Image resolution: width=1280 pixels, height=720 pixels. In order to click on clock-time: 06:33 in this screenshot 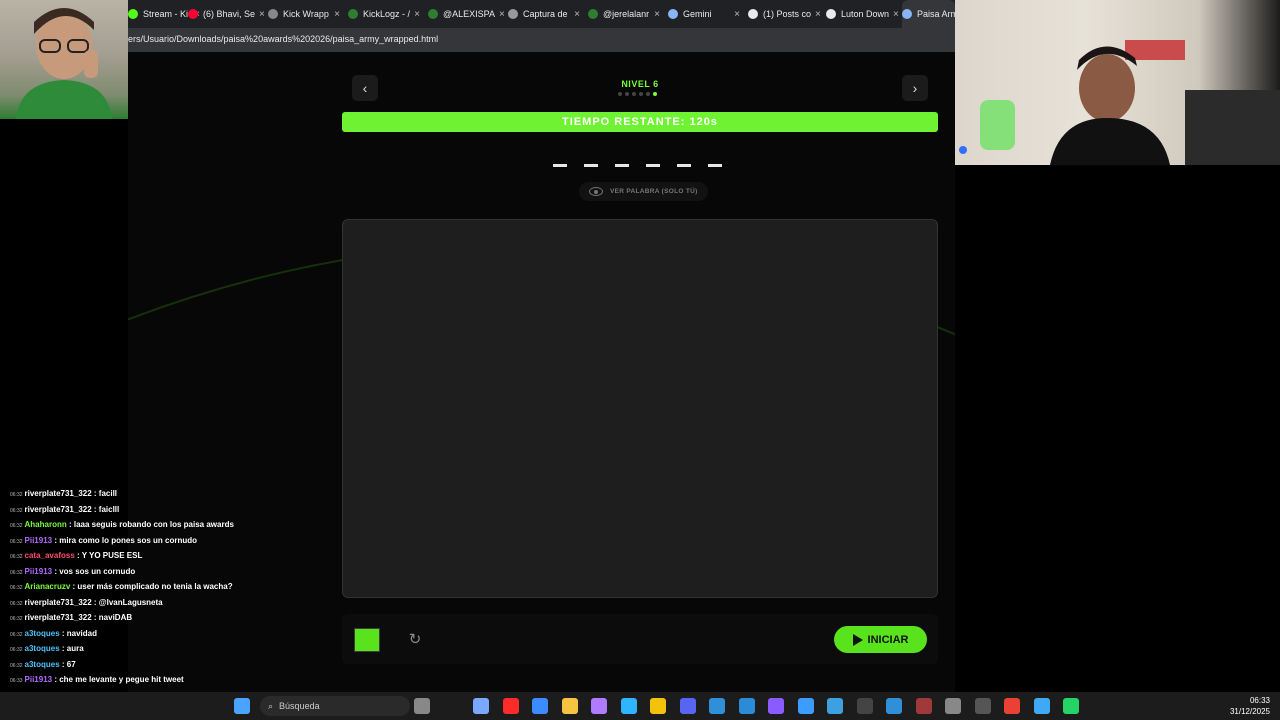, I will do `click(1259, 700)`.